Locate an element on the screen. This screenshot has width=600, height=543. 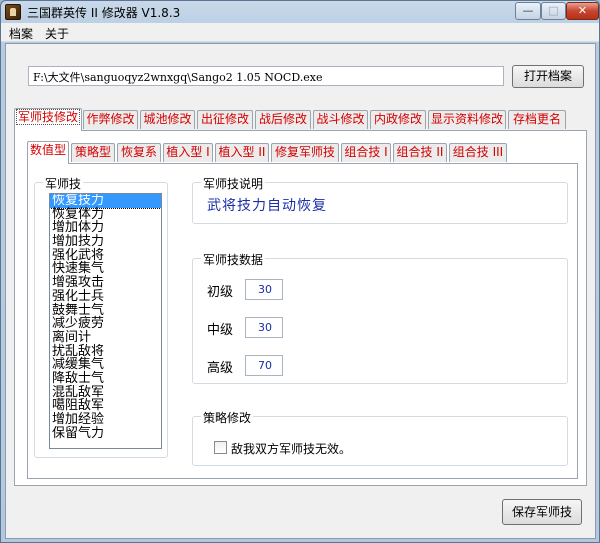
tab-save-rename: 存档更名 is located at coordinates (537, 119).